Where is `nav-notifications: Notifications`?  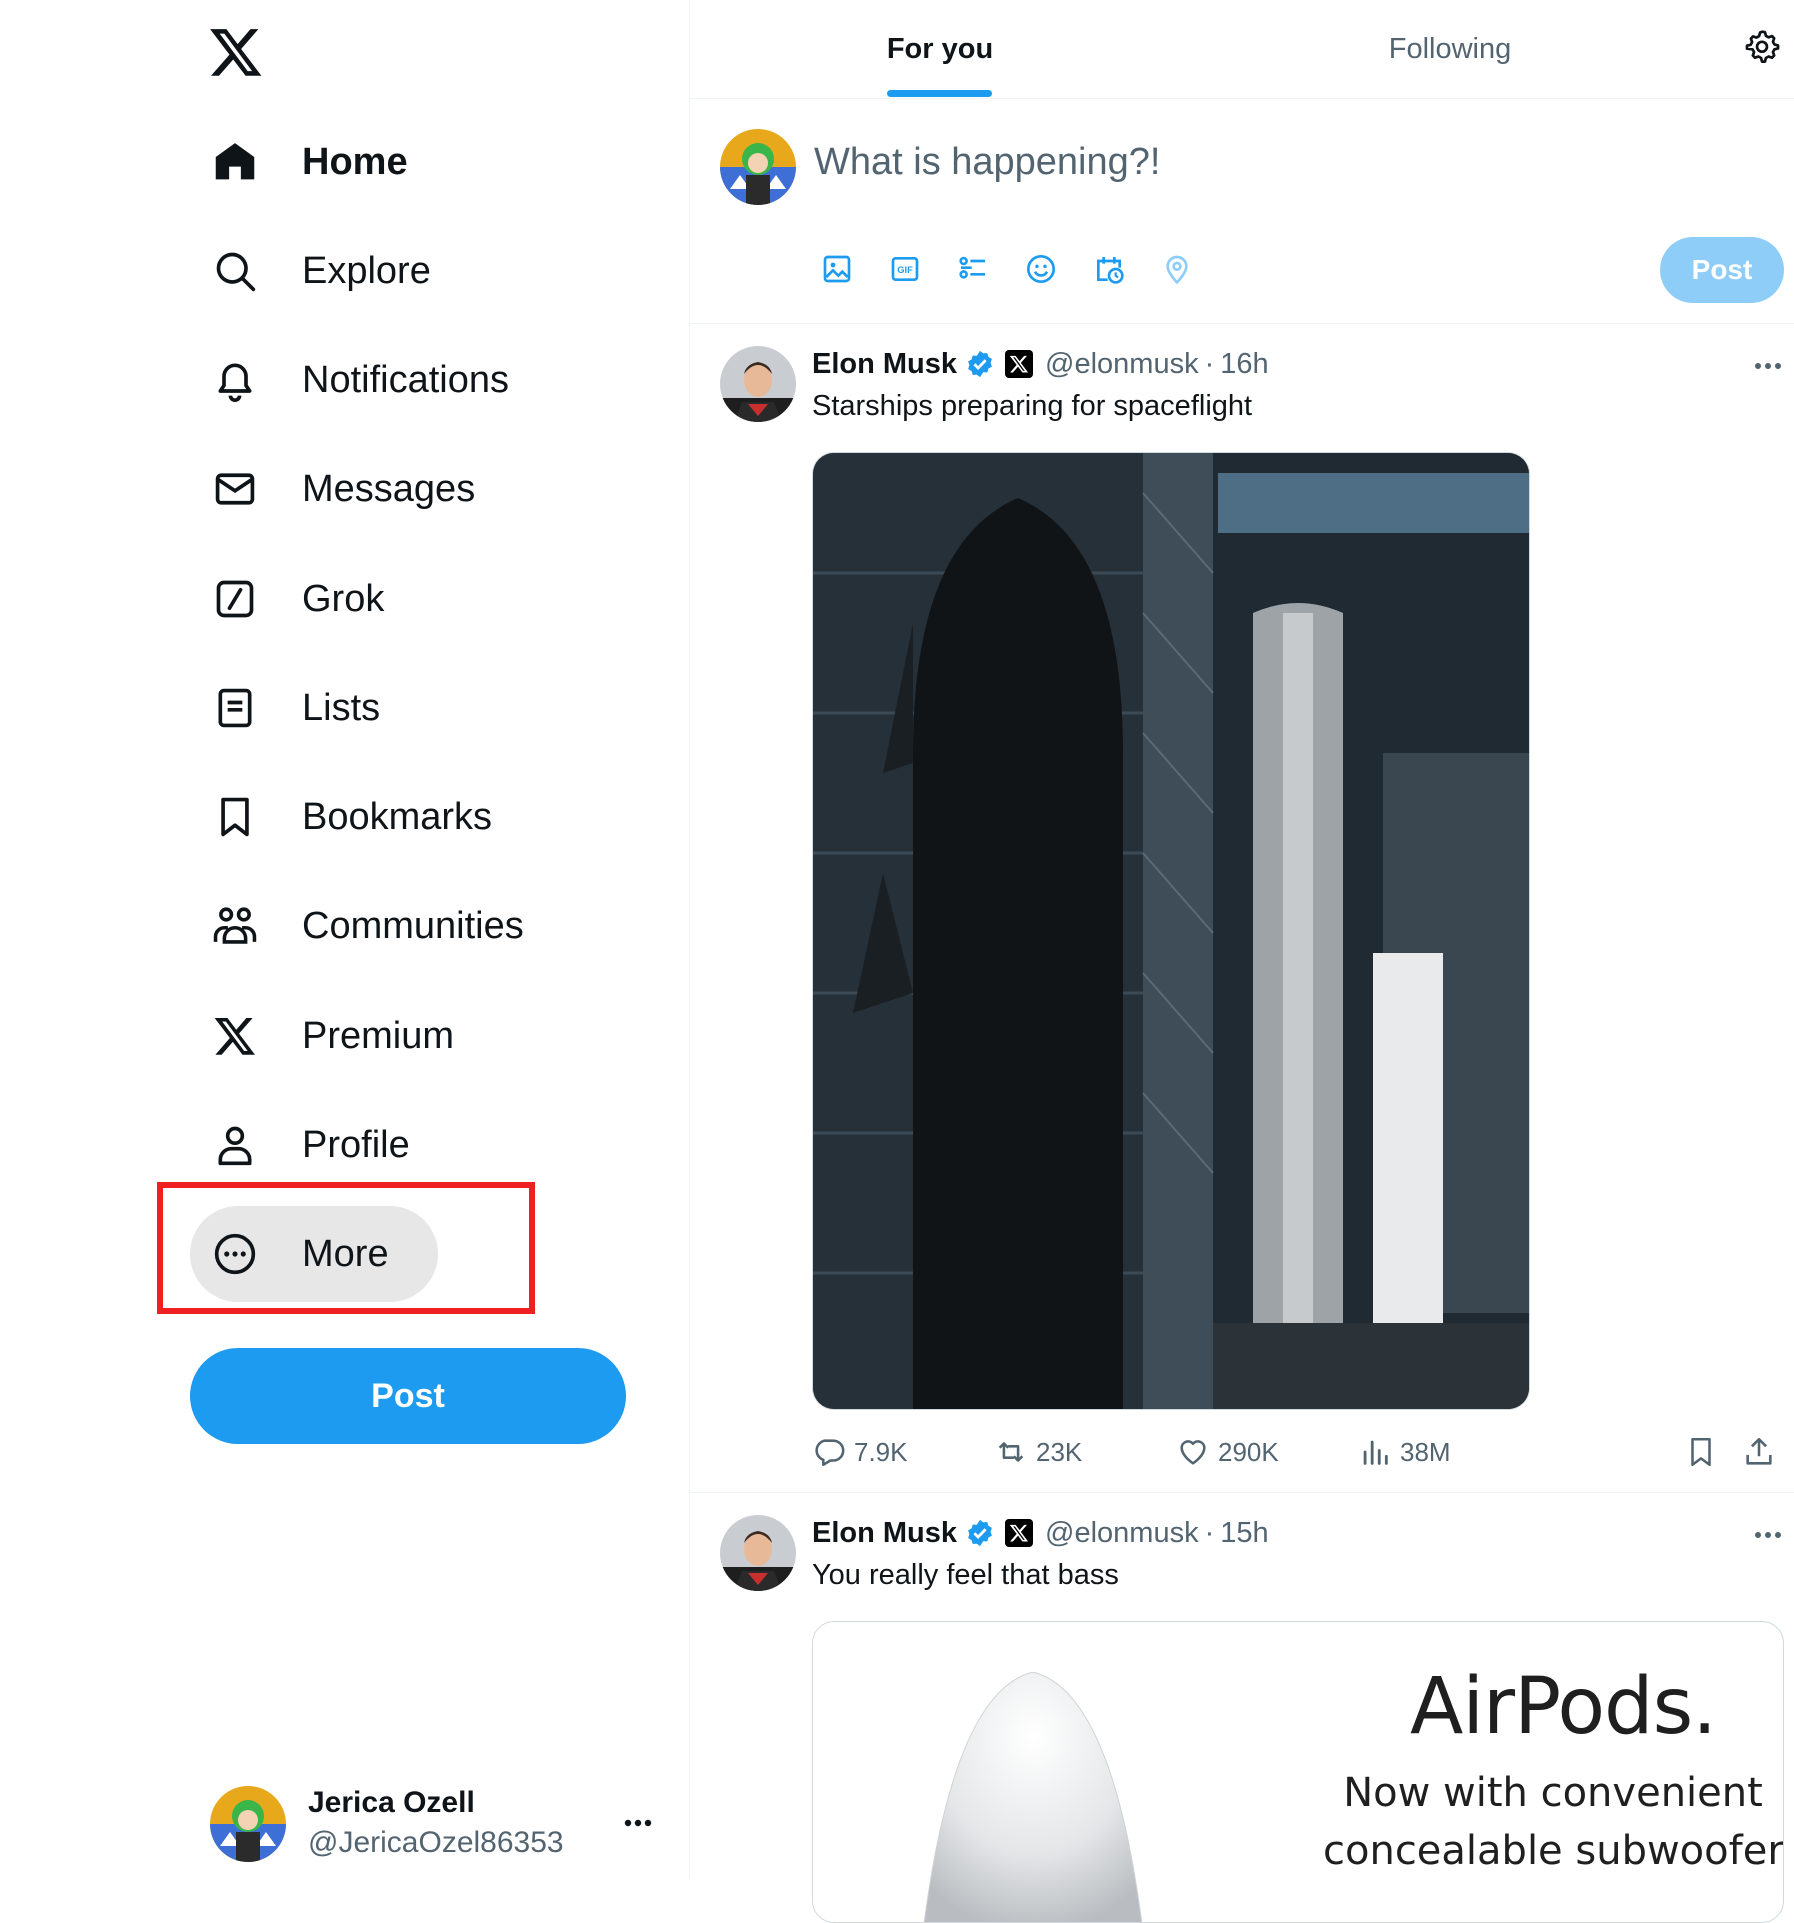
nav-notifications: Notifications is located at coordinates (349, 380).